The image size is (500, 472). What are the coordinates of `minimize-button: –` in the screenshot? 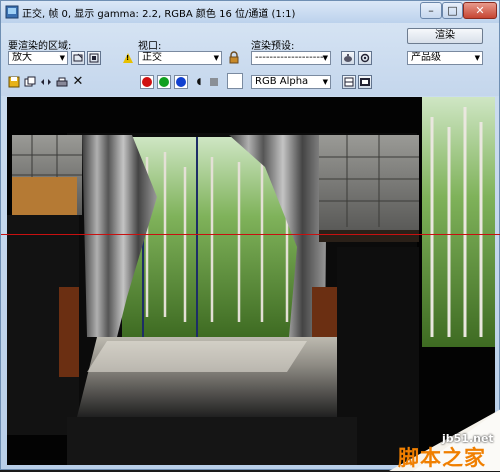 It's located at (431, 10).